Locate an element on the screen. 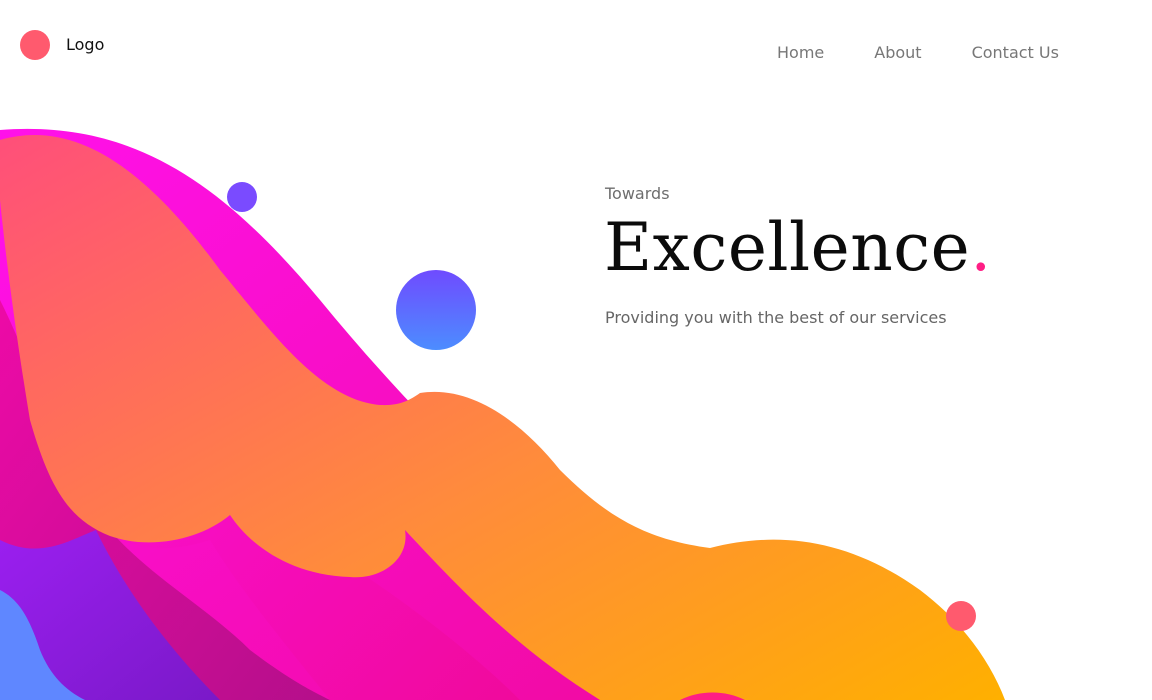  logo-text: Logo is located at coordinates (85, 45).